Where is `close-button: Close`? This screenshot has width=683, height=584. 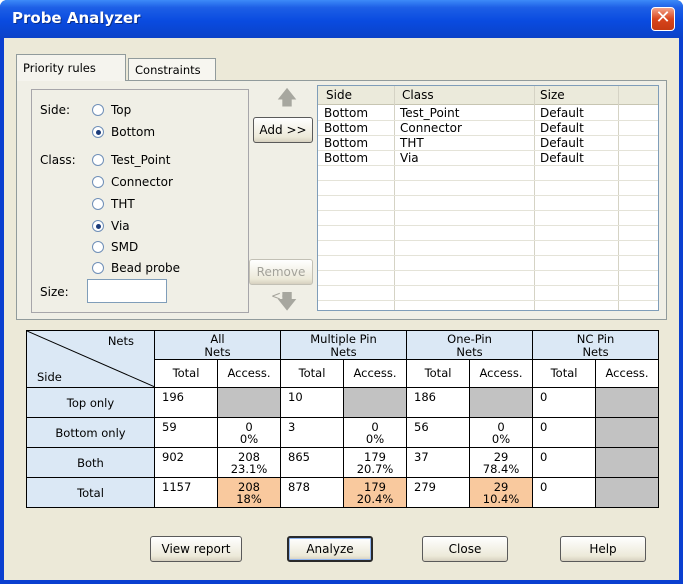 close-button: Close is located at coordinates (465, 549).